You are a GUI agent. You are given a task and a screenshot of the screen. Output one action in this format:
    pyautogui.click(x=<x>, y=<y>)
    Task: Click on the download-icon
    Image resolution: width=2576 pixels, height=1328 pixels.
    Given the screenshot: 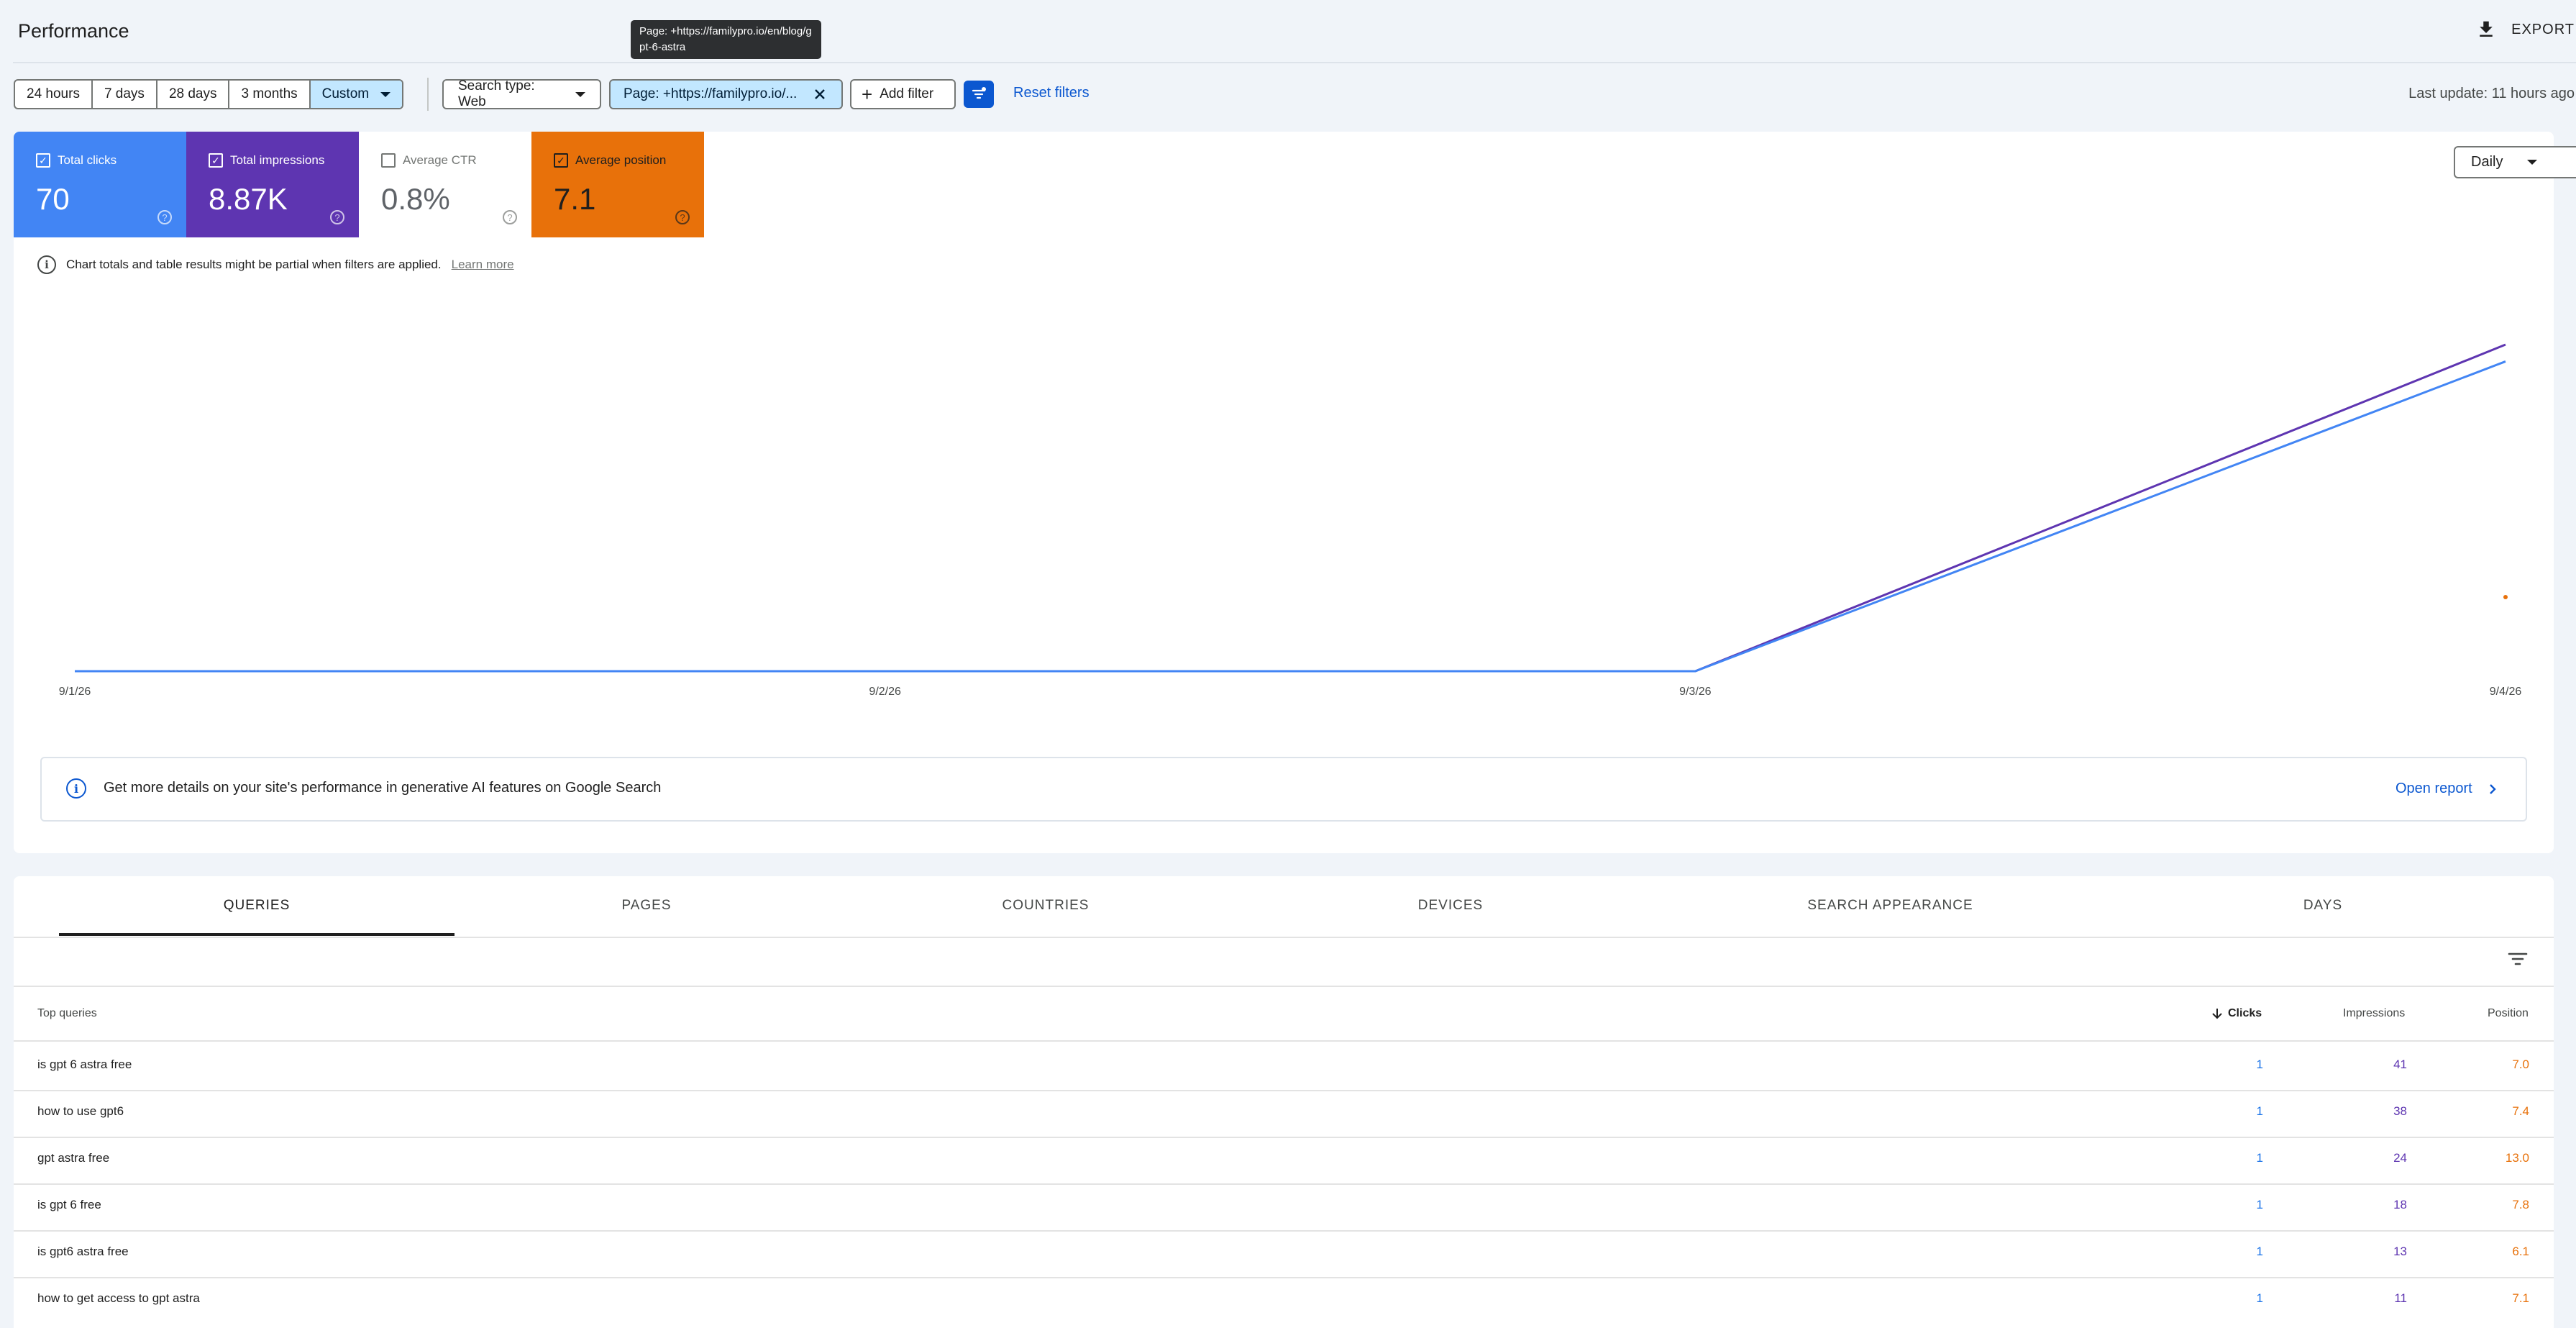 What is the action you would take?
    pyautogui.click(x=2486, y=29)
    